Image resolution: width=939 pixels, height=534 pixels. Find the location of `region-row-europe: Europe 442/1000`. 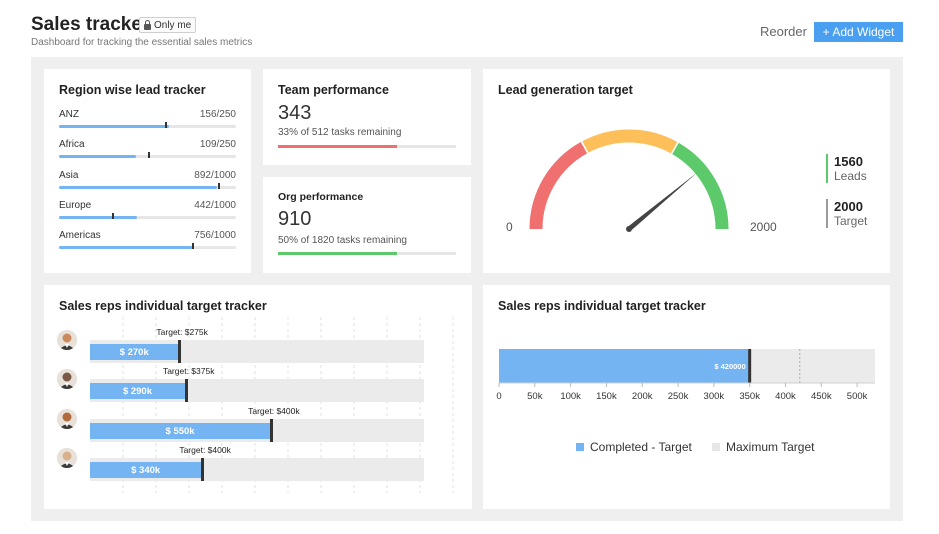

region-row-europe: Europe 442/1000 is located at coordinates (147, 215).